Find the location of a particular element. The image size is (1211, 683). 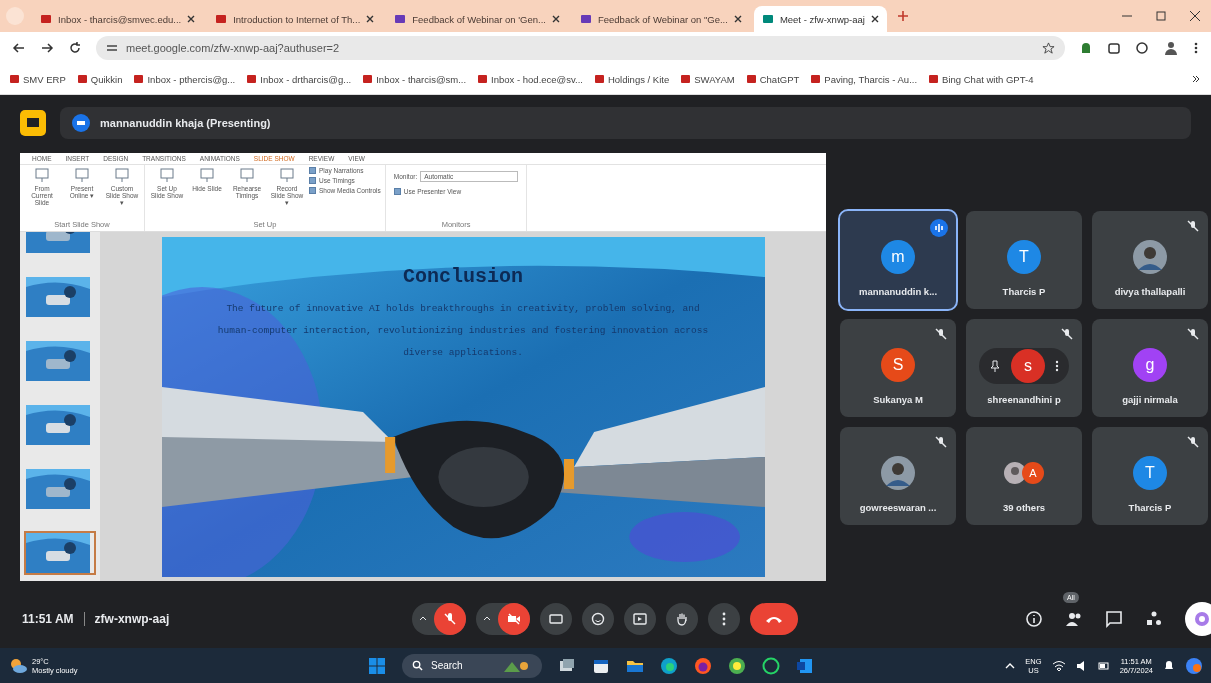

firefox-app-icon is located at coordinates (703, 665).